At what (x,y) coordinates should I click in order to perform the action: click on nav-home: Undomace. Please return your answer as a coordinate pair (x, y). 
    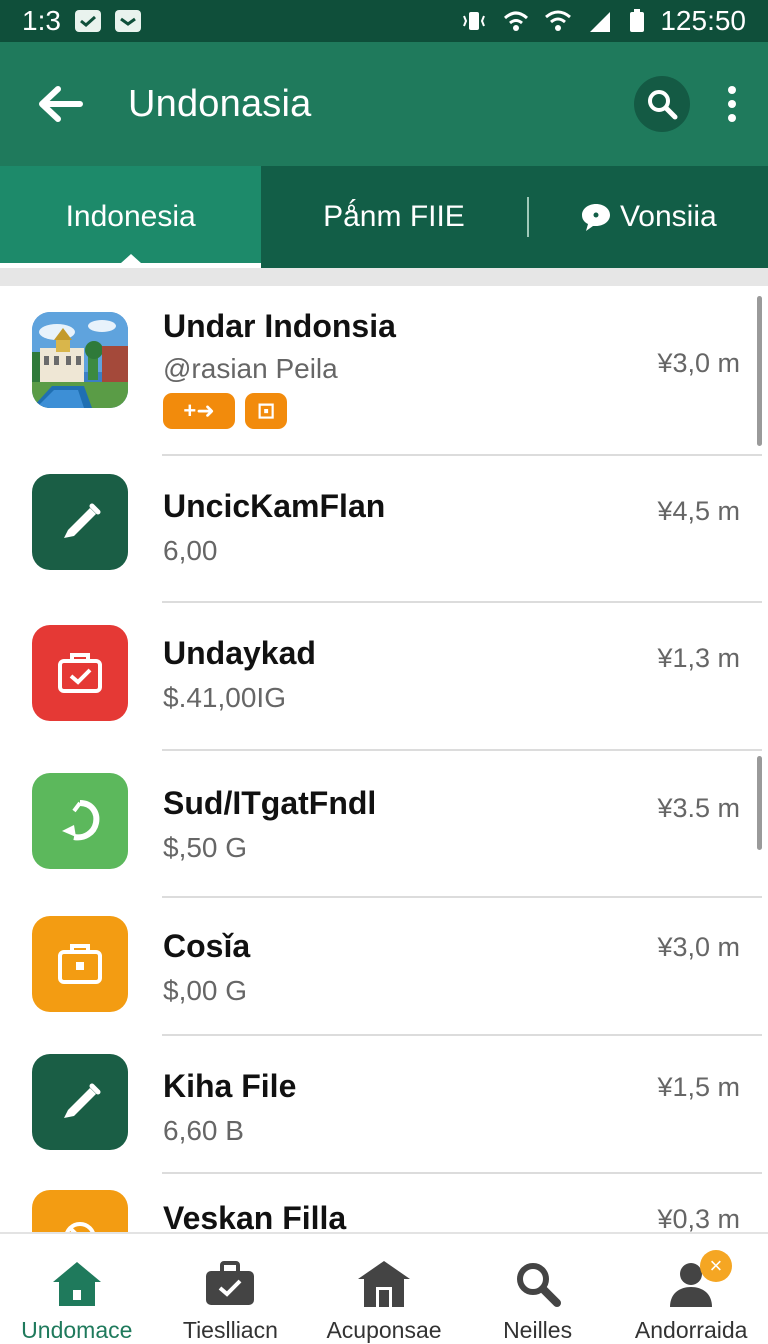
    Looking at the image, I should click on (77, 1289).